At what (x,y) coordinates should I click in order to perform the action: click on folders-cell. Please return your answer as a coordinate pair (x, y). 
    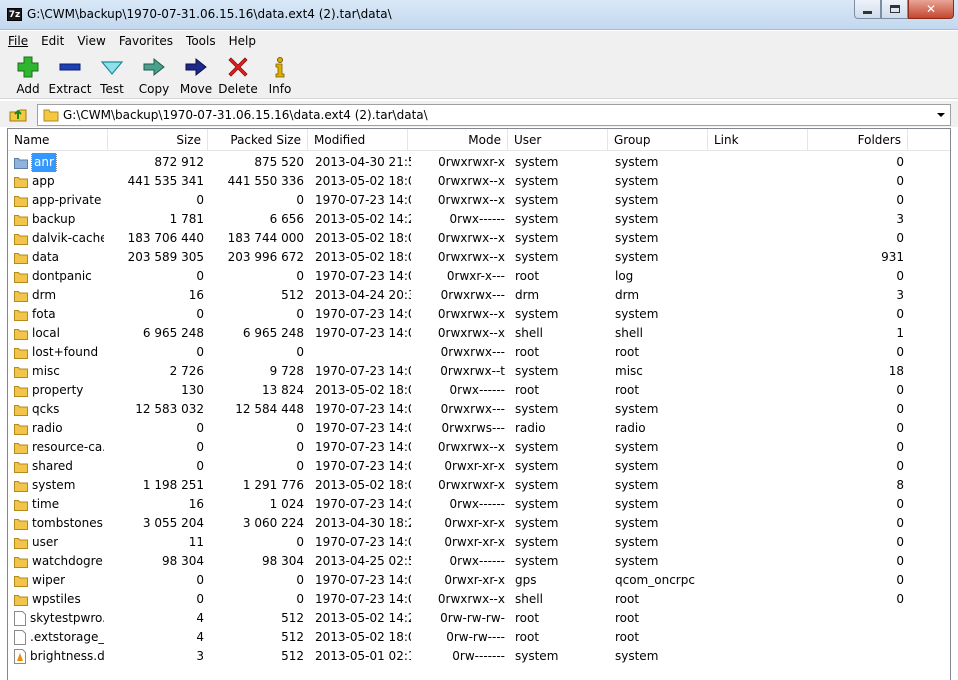
    Looking at the image, I should click on (856, 618).